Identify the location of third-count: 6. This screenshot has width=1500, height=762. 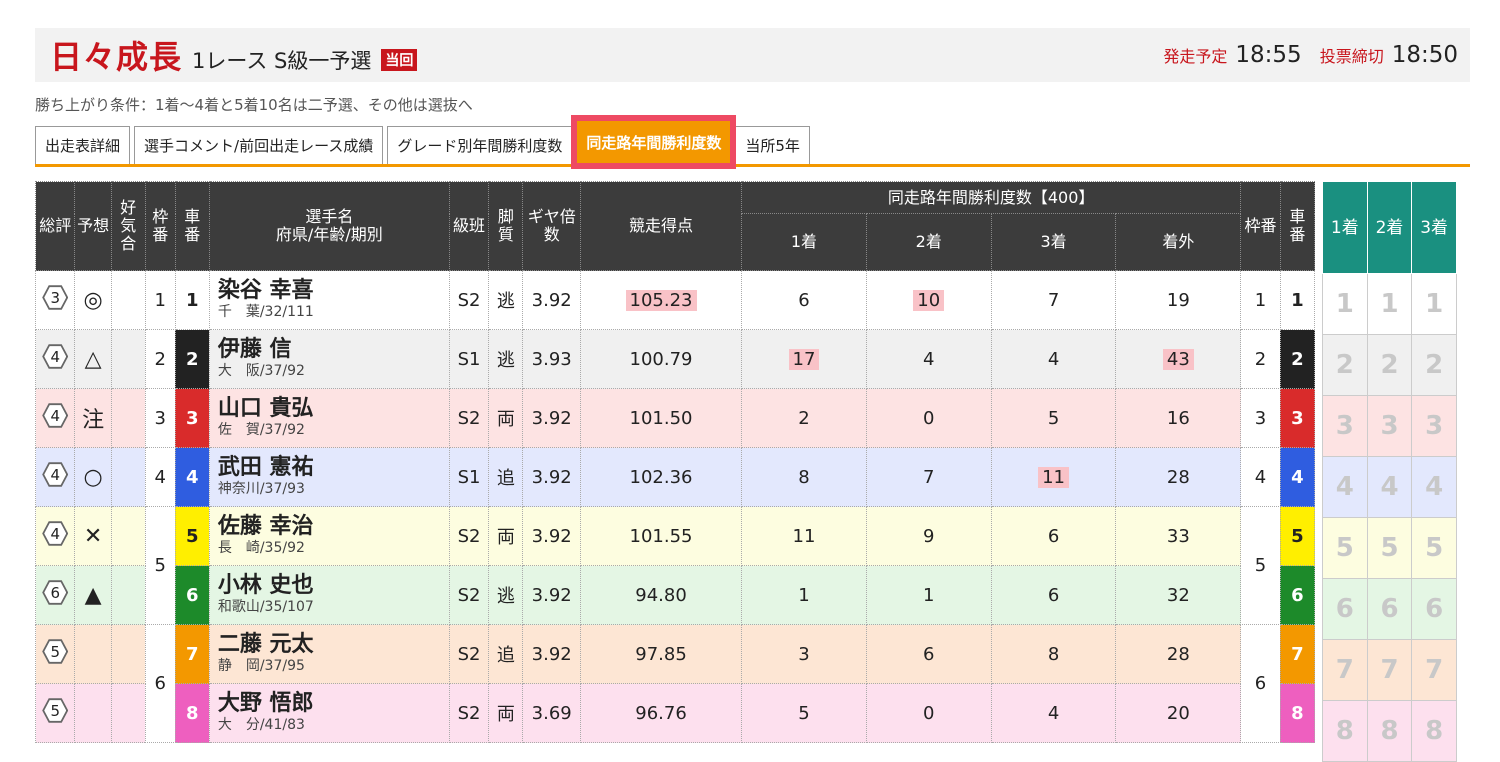
(1053, 536).